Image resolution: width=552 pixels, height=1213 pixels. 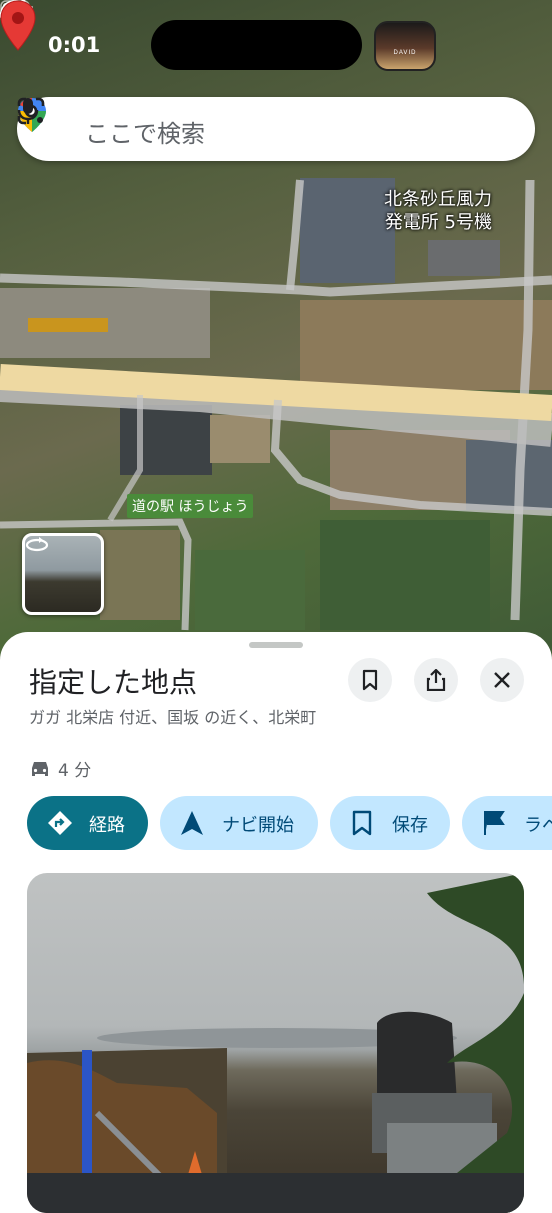 I want to click on navigation-arrow-icon, so click(x=192, y=823).